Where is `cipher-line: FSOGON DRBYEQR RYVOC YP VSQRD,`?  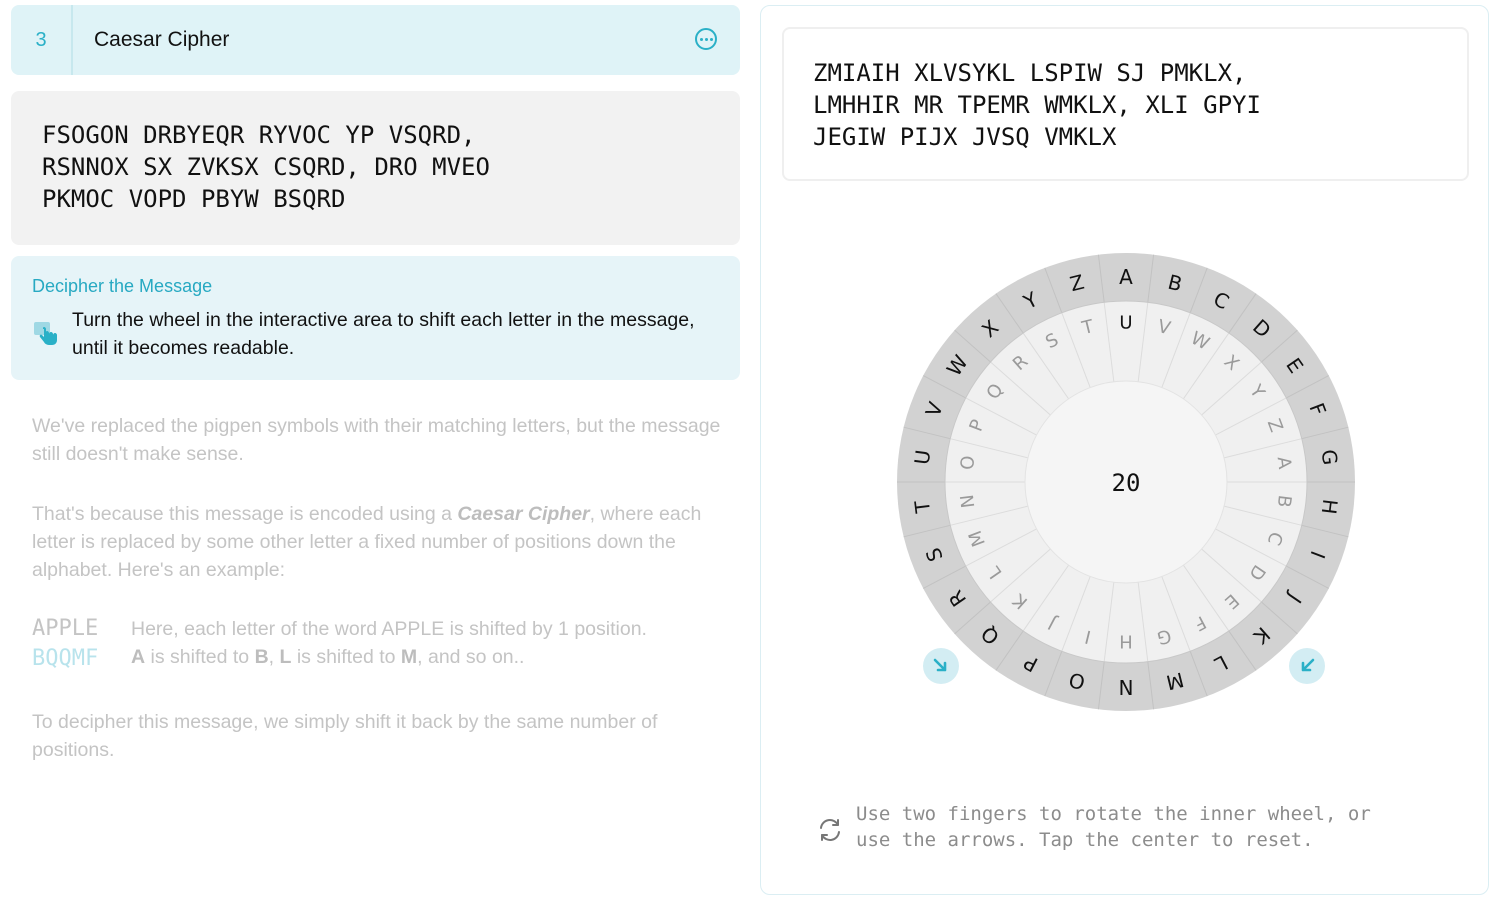
cipher-line: FSOGON DRBYEQR RYVOC YP VSQRD, is located at coordinates (259, 135).